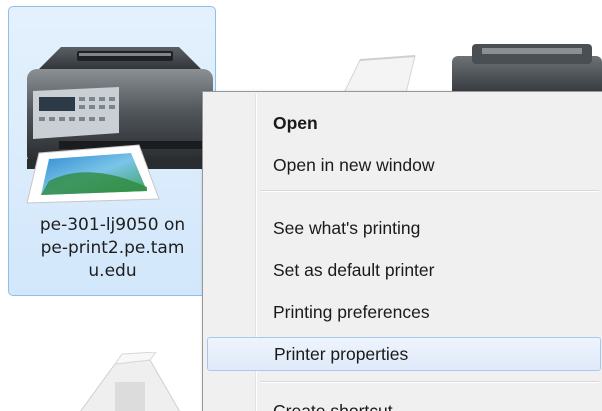  I want to click on printer-name-label: pe-301-lj9050 on pe-print2.pe.tam u.edu, so click(112, 248).